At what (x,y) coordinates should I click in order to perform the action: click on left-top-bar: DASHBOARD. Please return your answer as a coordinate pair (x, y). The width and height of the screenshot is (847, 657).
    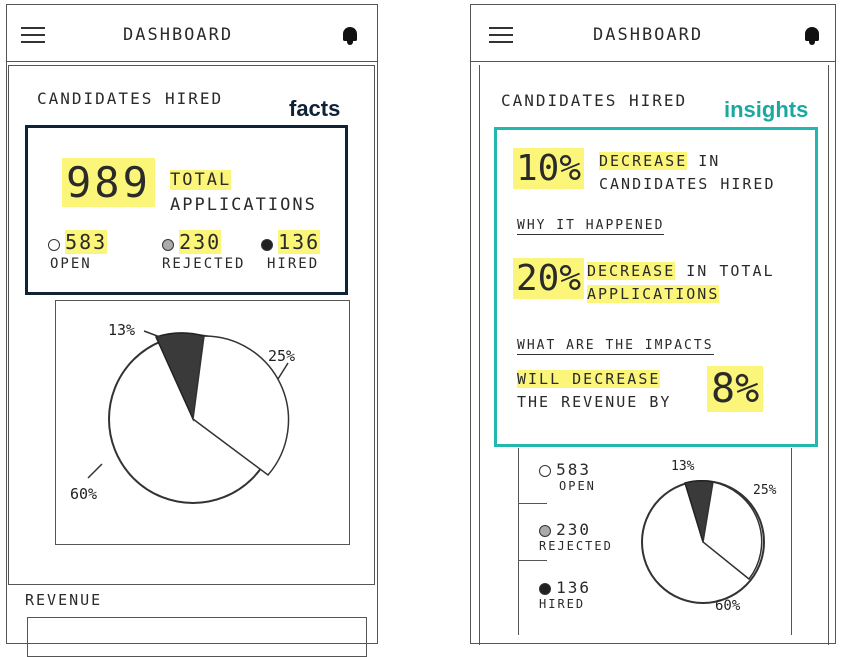
    Looking at the image, I should click on (192, 33).